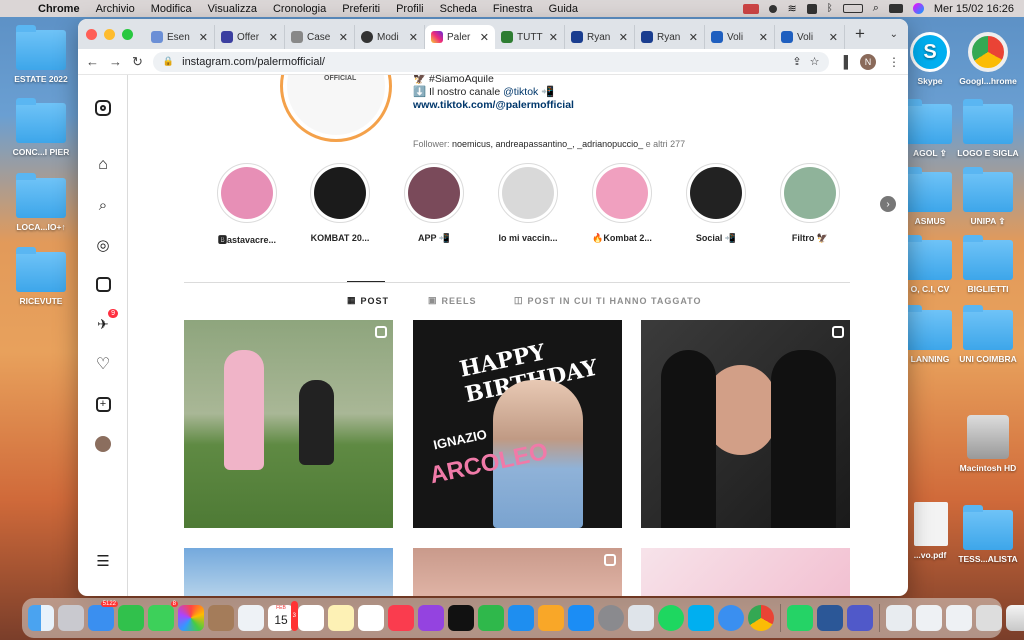  I want to click on create-post-icon: +, so click(103, 404).